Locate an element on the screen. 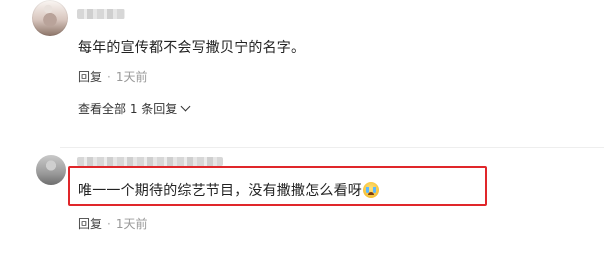 The height and width of the screenshot is (270, 604). comment-text: 每年的宣传都不会写撒贝宁的名字。 is located at coordinates (192, 48).